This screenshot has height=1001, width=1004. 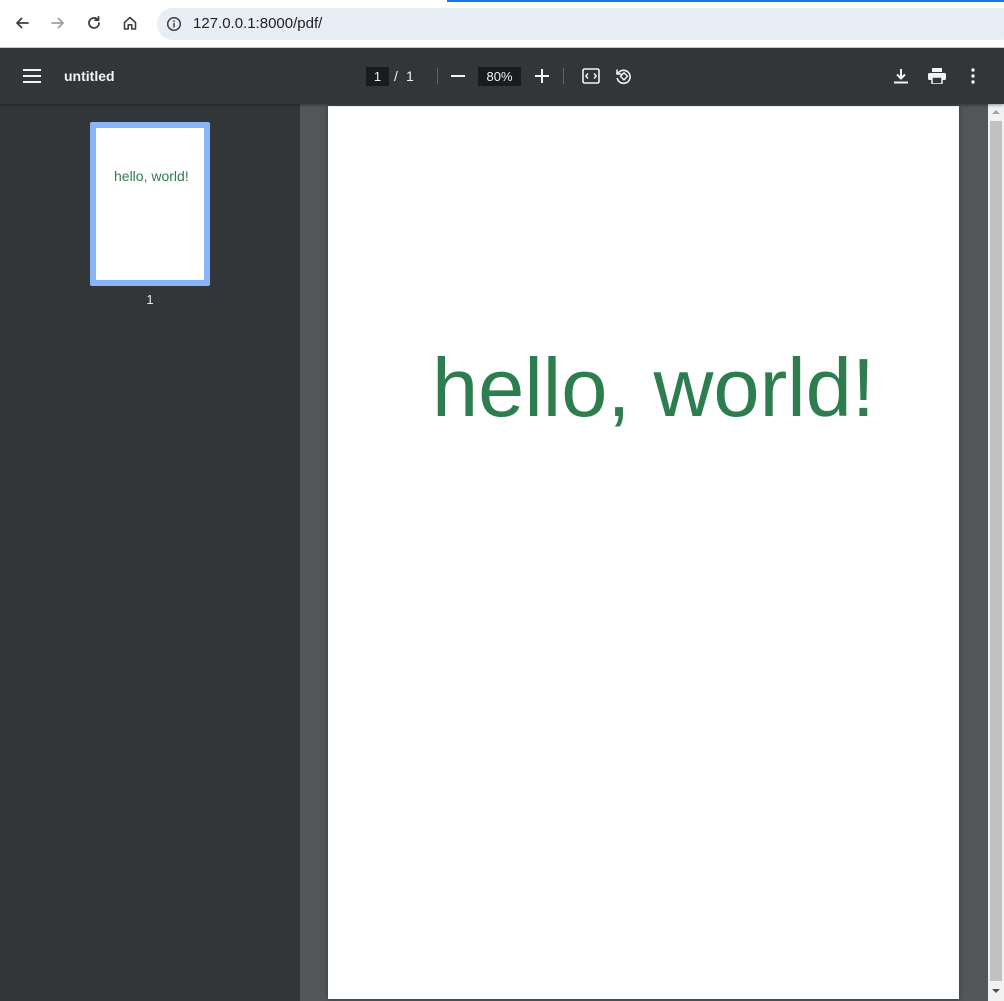 I want to click on zoom-level-input: 80%, so click(x=499, y=76).